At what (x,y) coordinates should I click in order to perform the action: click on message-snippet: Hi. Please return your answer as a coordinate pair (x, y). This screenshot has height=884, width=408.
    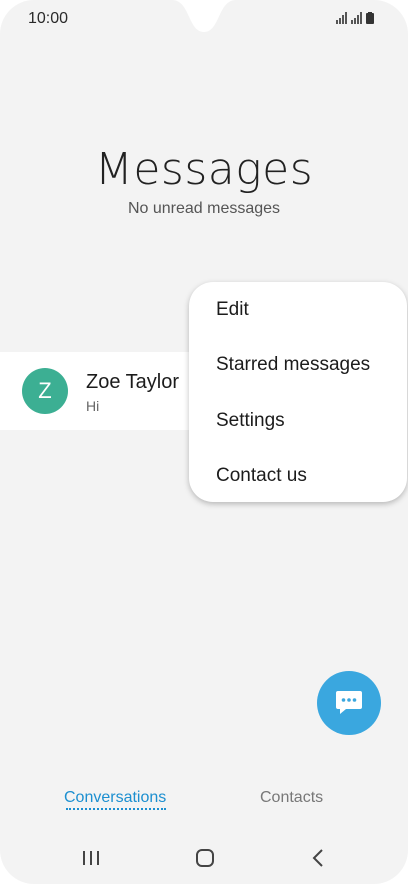
    Looking at the image, I should click on (93, 406).